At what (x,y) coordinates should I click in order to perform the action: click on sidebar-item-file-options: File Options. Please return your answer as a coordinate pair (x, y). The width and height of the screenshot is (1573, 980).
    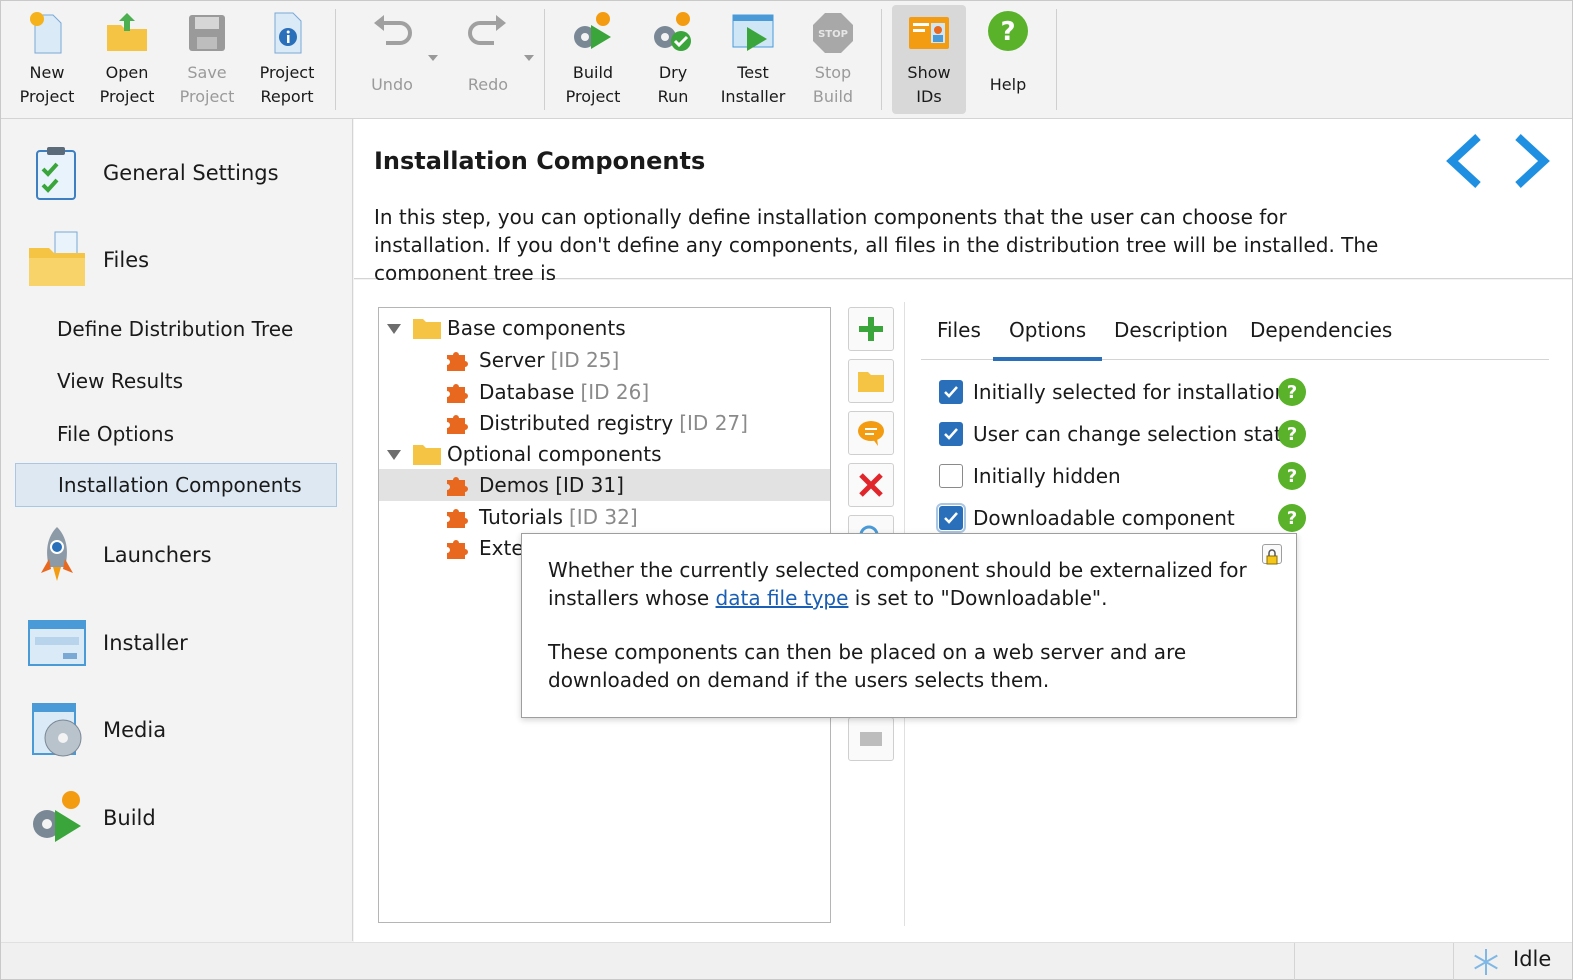
    Looking at the image, I should click on (176, 434).